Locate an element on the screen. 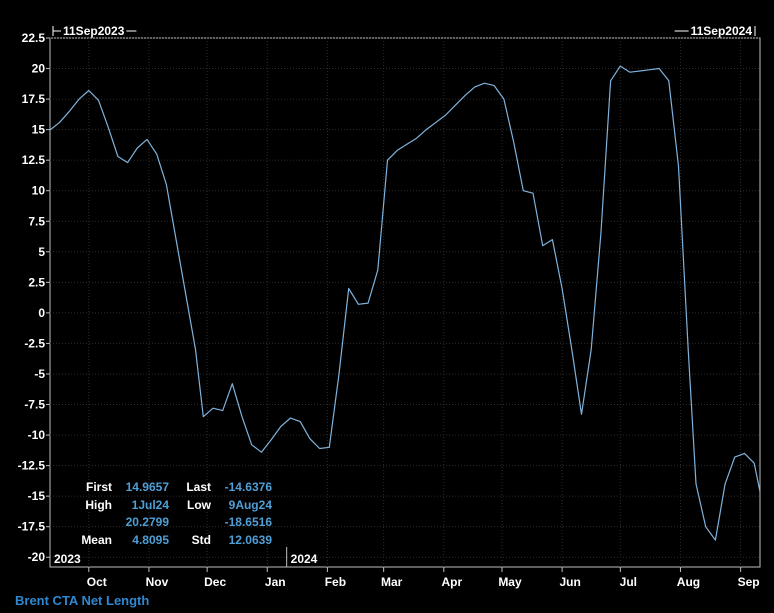 Image resolution: width=774 pixels, height=613 pixels. range-start-label: 11Sep2023 is located at coordinates (94, 31).